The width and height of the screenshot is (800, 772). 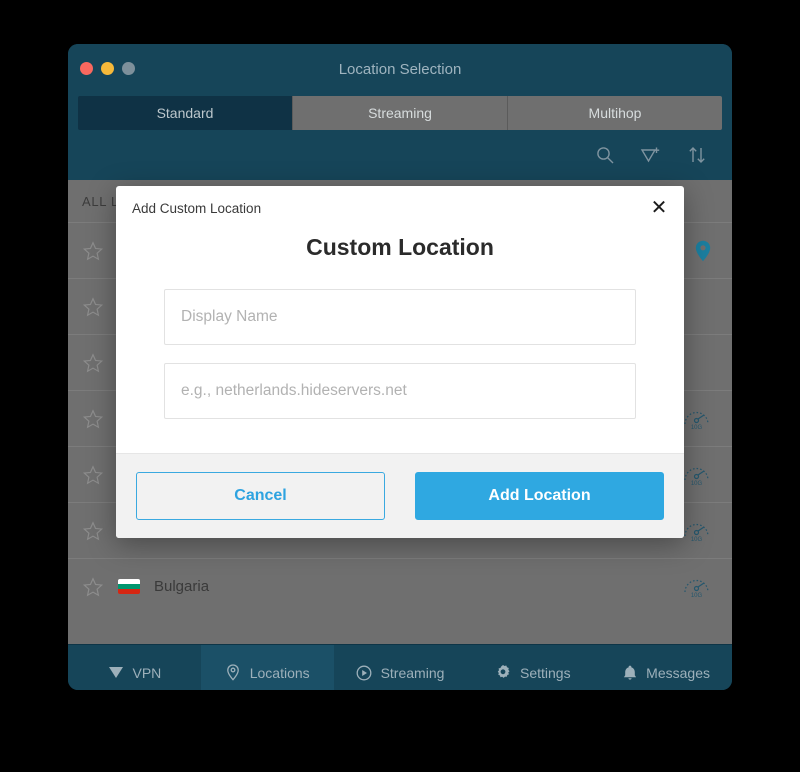 What do you see at coordinates (697, 155) in the screenshot?
I see `sort-icon` at bounding box center [697, 155].